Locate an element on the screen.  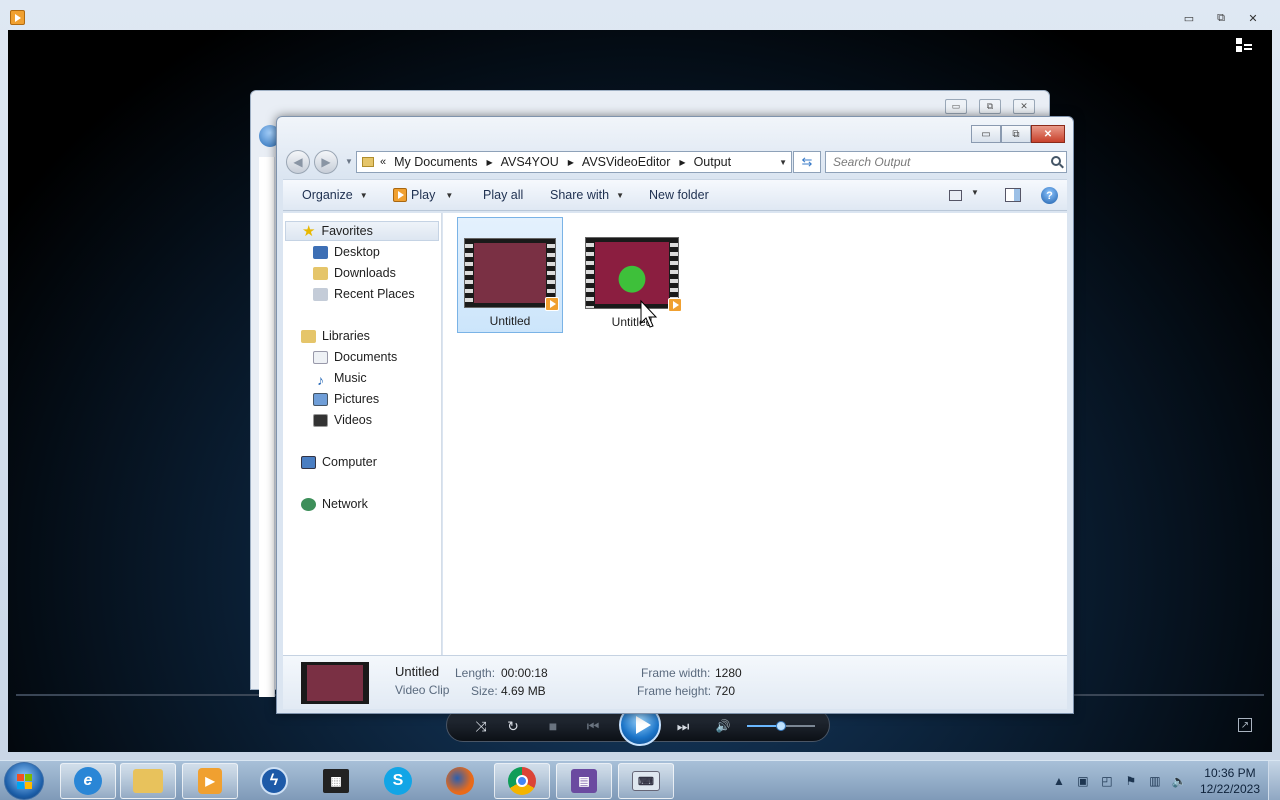
back-close-icon: ✕ is located at coordinates (1024, 106).